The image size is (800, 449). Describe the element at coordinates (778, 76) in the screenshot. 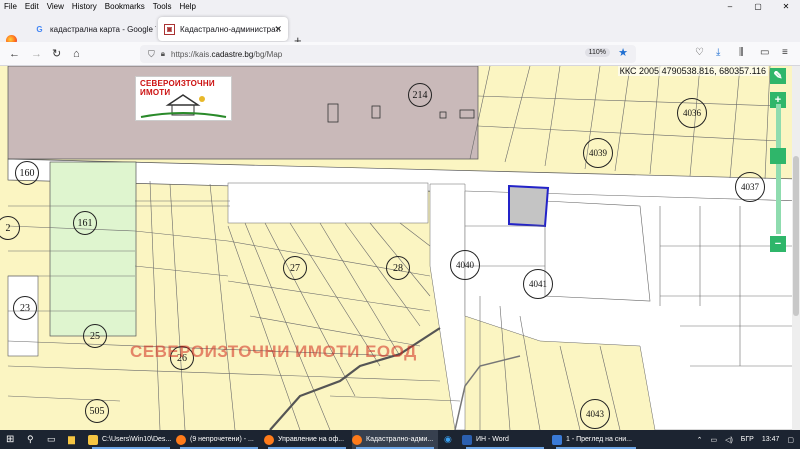

I see `edit-pencil-icon: ✎` at that location.